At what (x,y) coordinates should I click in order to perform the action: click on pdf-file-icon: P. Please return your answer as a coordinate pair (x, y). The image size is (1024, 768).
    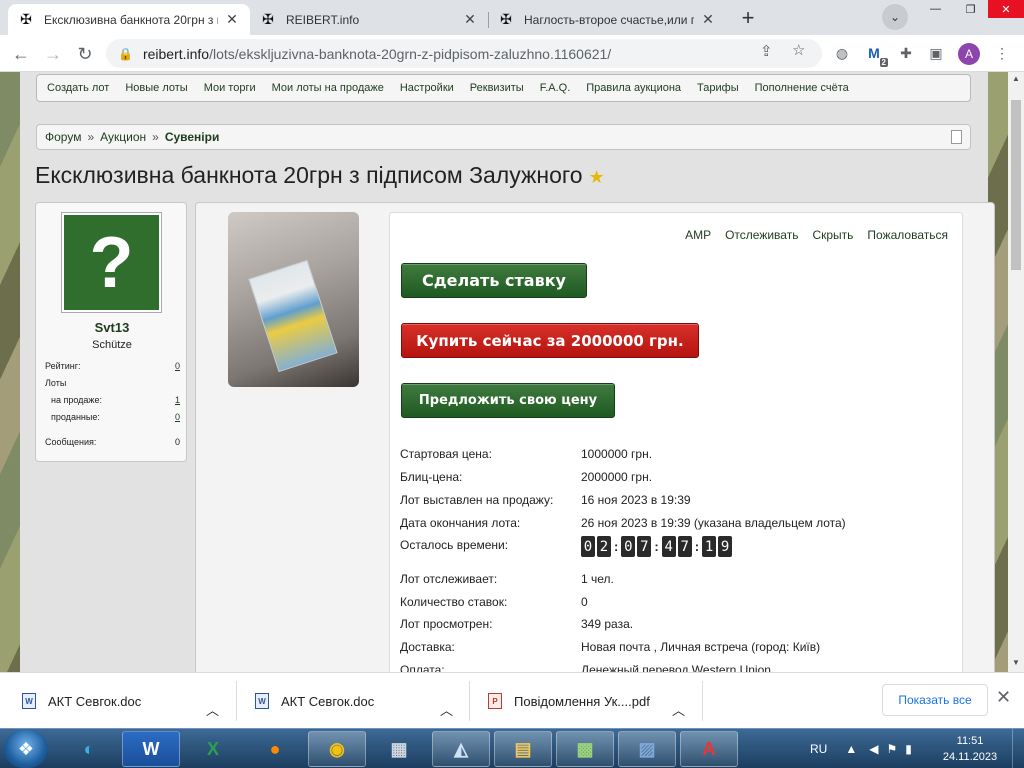
    Looking at the image, I should click on (495, 701).